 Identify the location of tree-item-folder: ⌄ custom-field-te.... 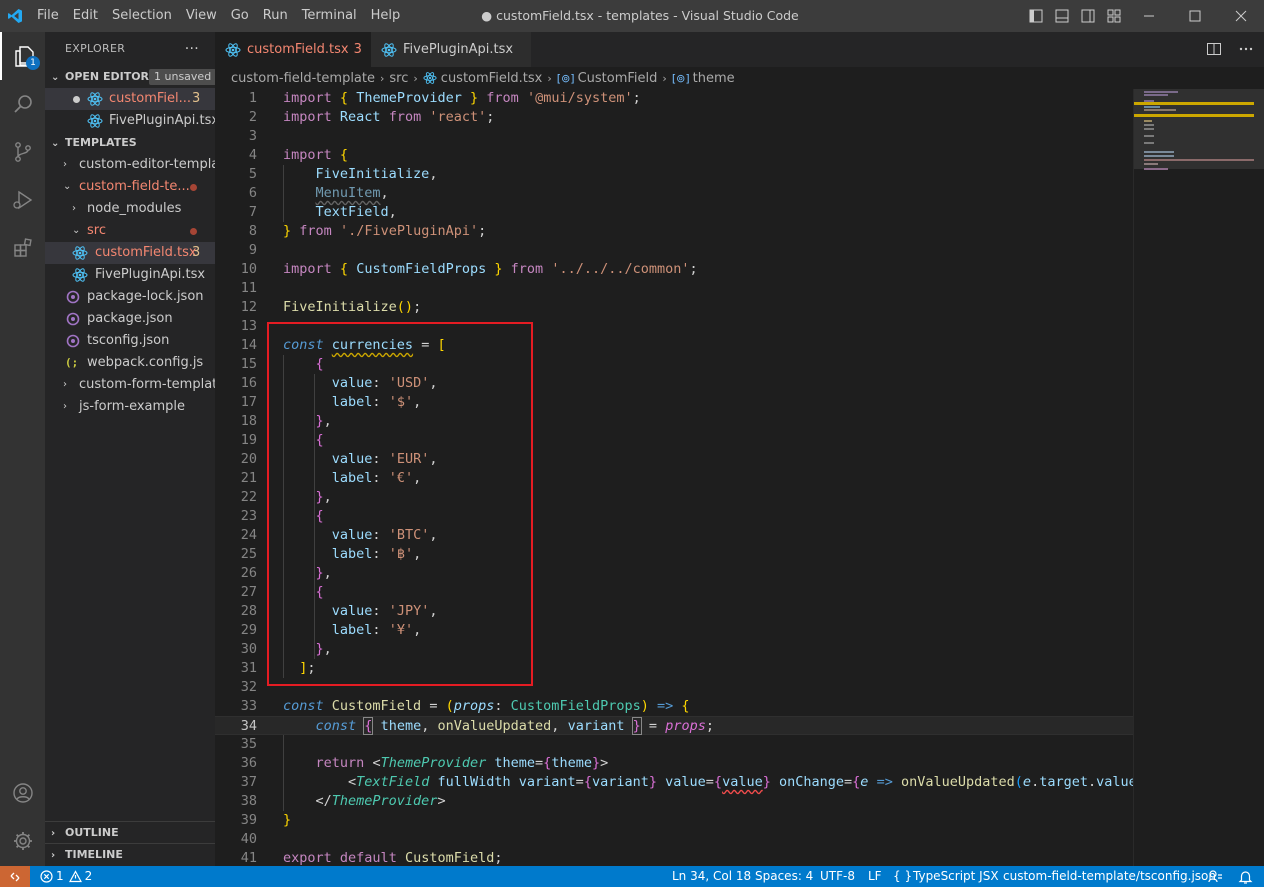
(130, 187).